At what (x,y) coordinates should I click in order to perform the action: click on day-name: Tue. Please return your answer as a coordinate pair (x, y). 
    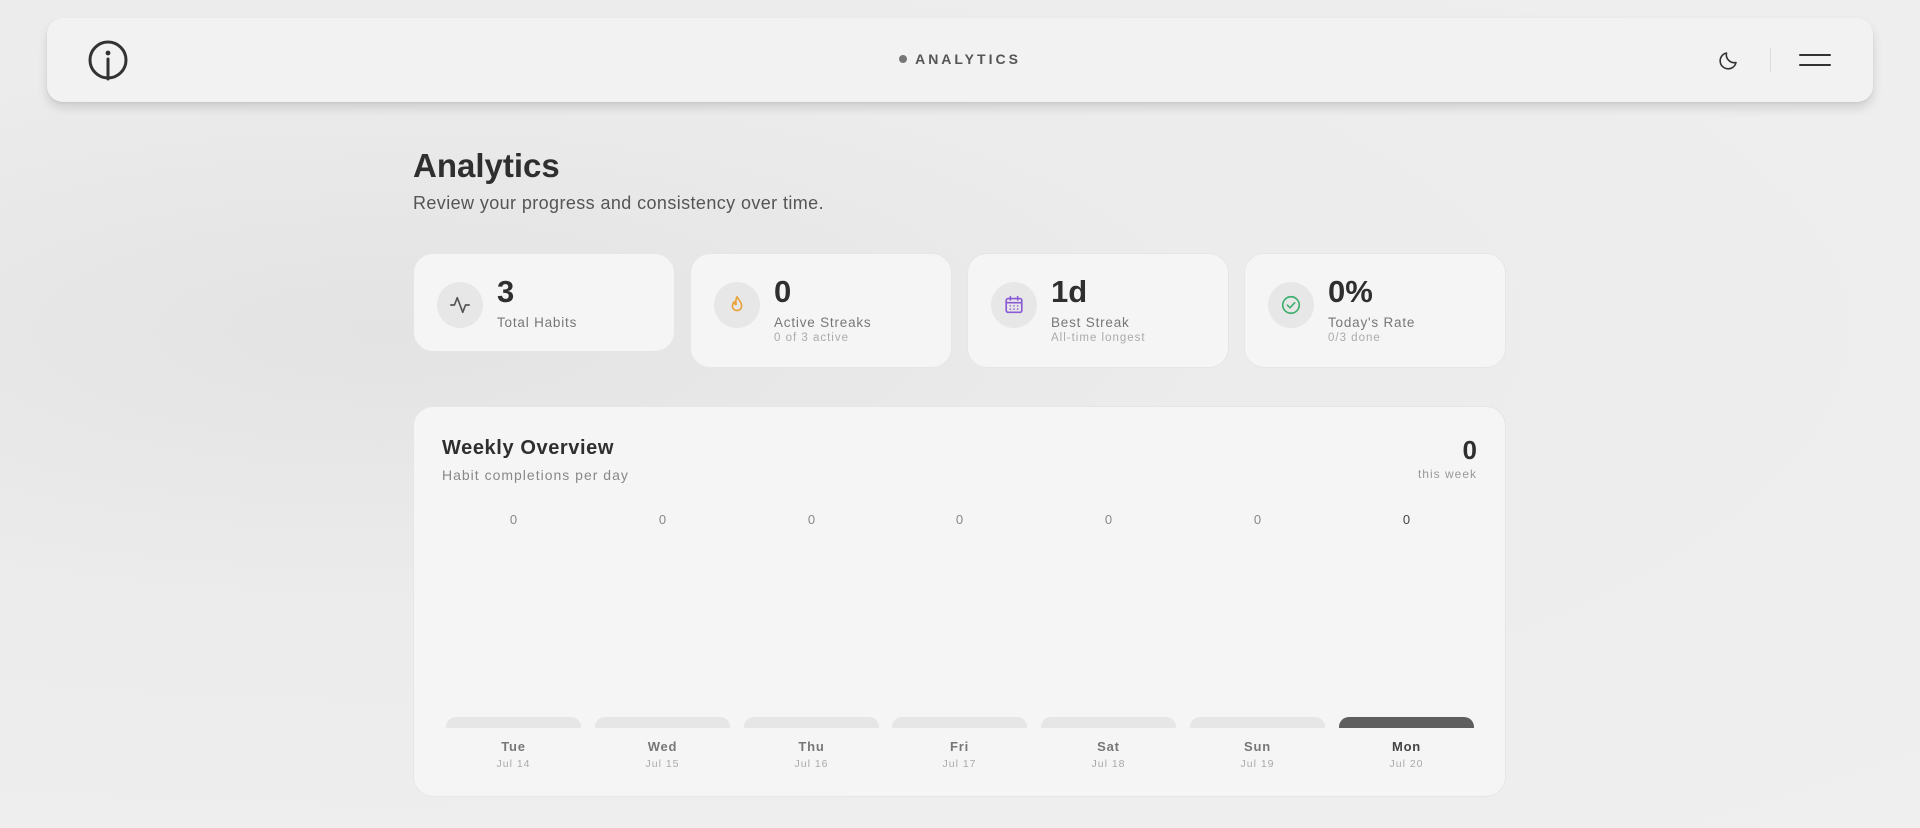
    Looking at the image, I should click on (513, 746).